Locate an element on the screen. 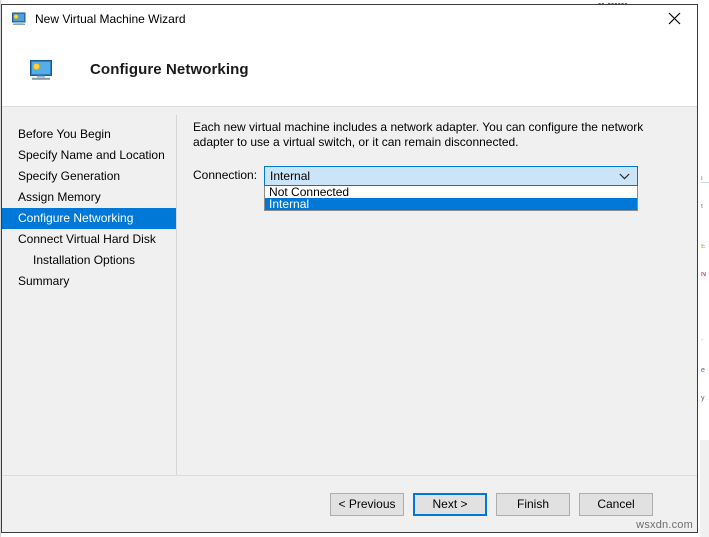 This screenshot has height=537, width=709. close-button is located at coordinates (674, 18).